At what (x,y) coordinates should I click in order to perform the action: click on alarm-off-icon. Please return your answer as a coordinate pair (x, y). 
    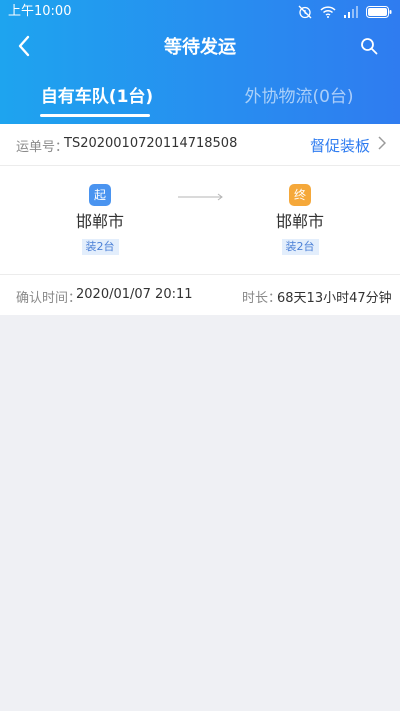
    Looking at the image, I should click on (305, 12).